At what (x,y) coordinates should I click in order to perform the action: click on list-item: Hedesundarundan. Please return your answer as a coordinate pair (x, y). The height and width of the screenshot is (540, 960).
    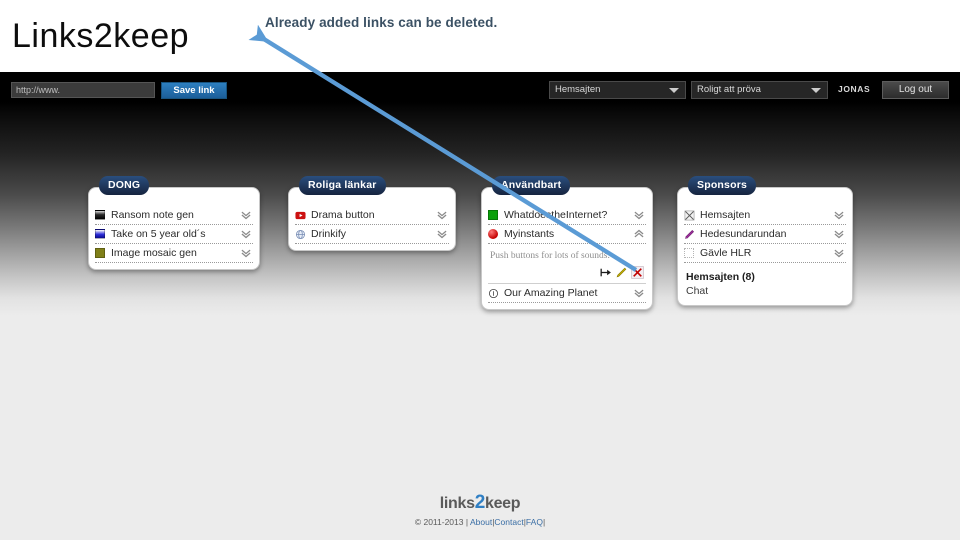
    Looking at the image, I should click on (765, 234).